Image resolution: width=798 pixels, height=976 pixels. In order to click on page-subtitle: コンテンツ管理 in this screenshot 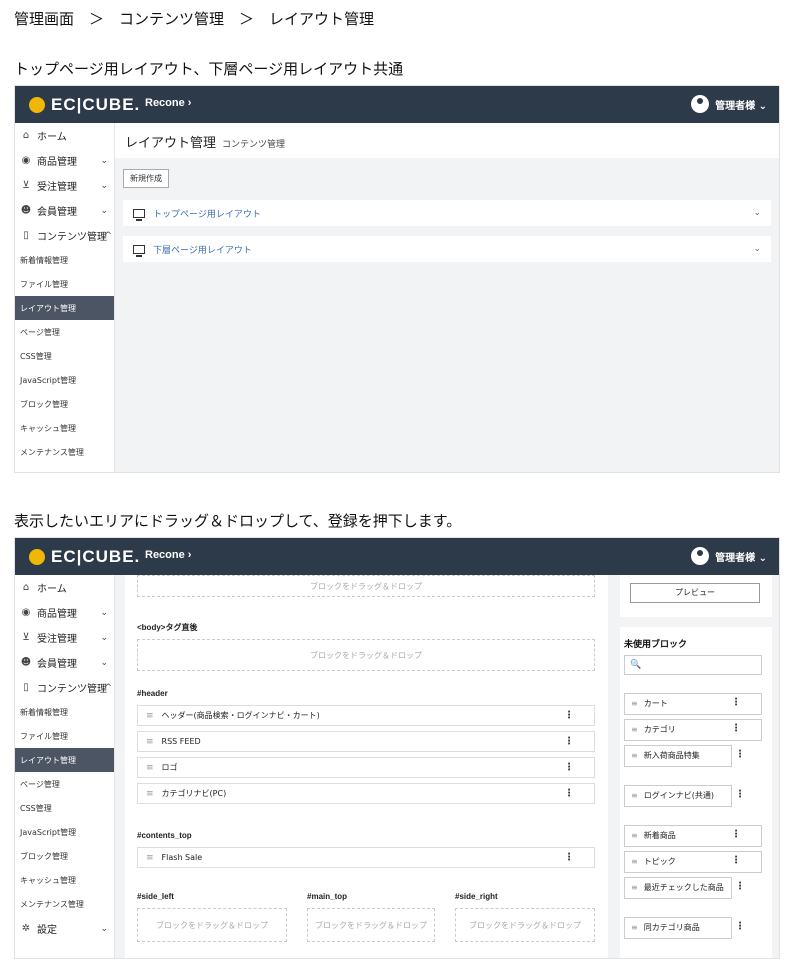, I will do `click(254, 145)`.